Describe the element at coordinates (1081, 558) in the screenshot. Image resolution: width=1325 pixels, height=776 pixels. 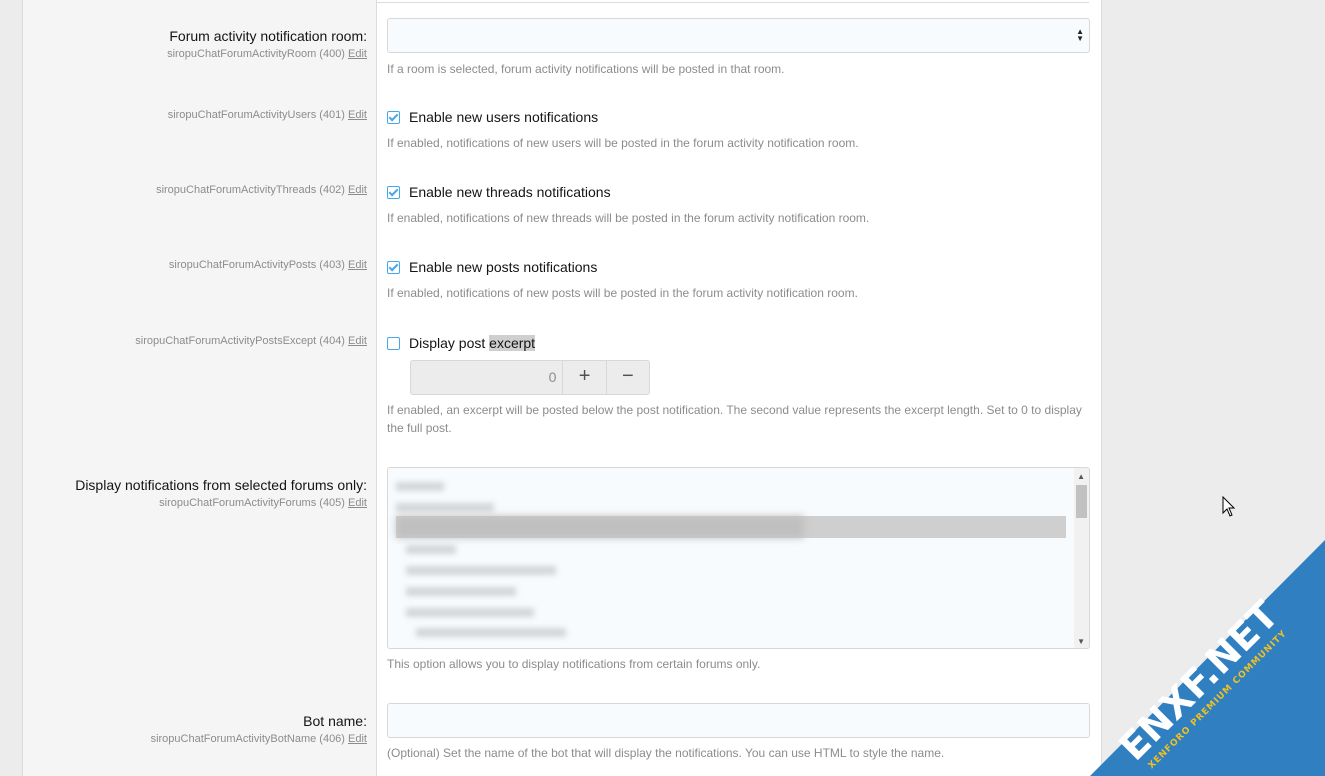
I see `scrollbar: ▲ ▼` at that location.